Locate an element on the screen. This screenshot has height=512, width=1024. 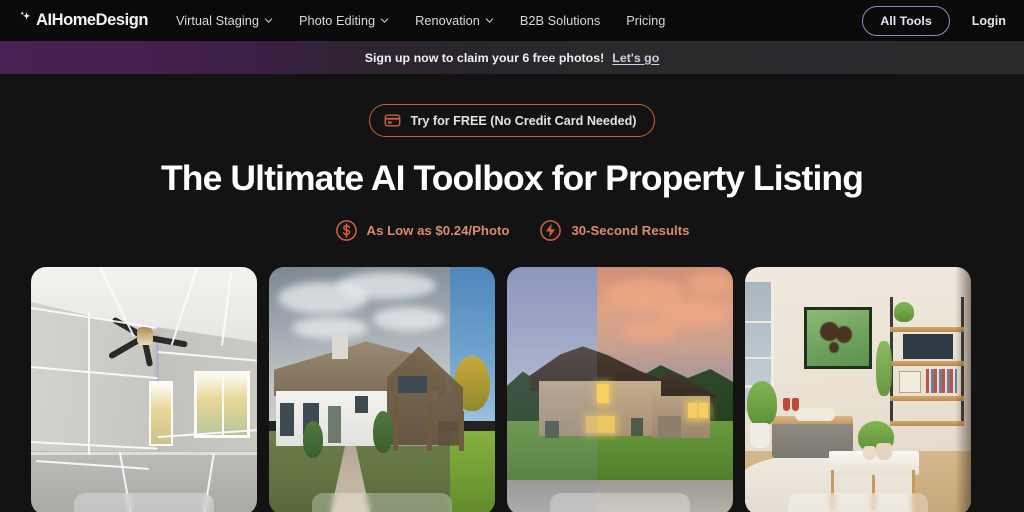
feature-price: As Low as $0.24/Photo is located at coordinates (422, 230).